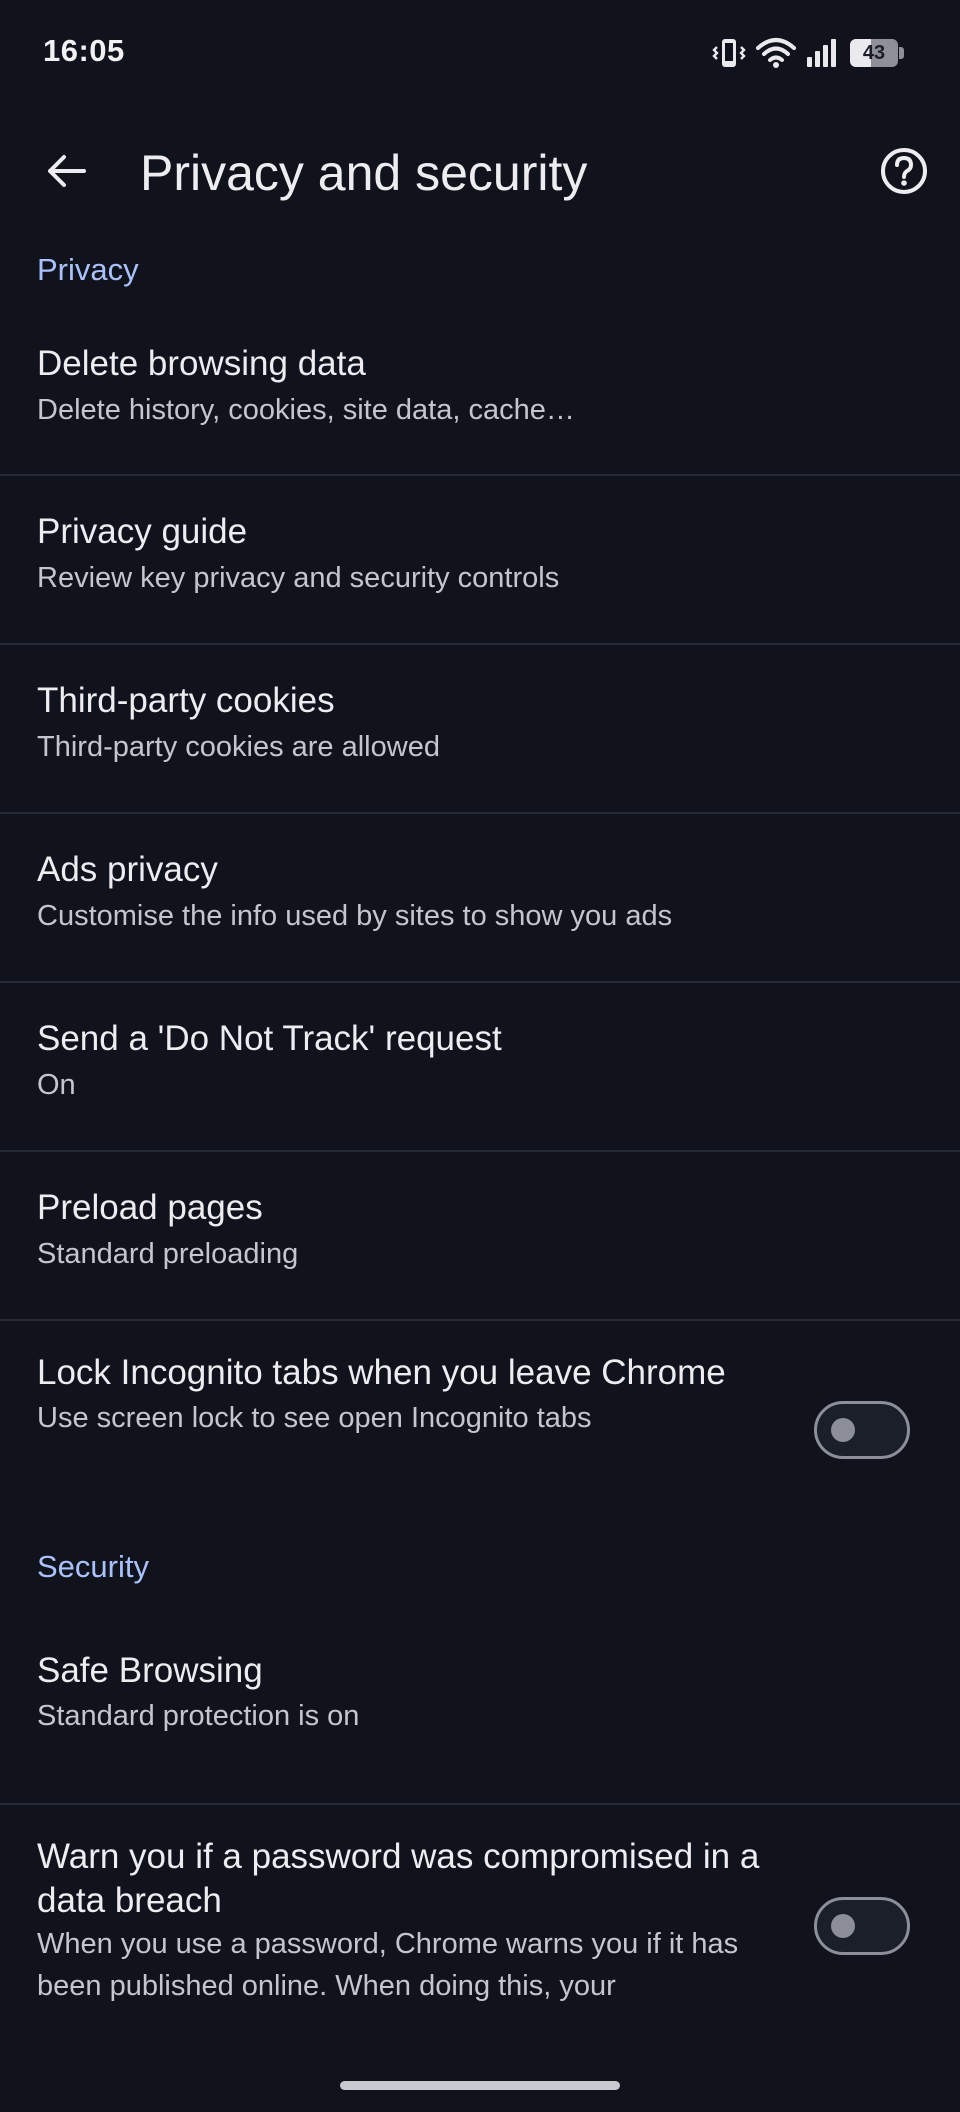 This screenshot has height=2112, width=960. What do you see at coordinates (776, 53) in the screenshot?
I see `wifi-icon` at bounding box center [776, 53].